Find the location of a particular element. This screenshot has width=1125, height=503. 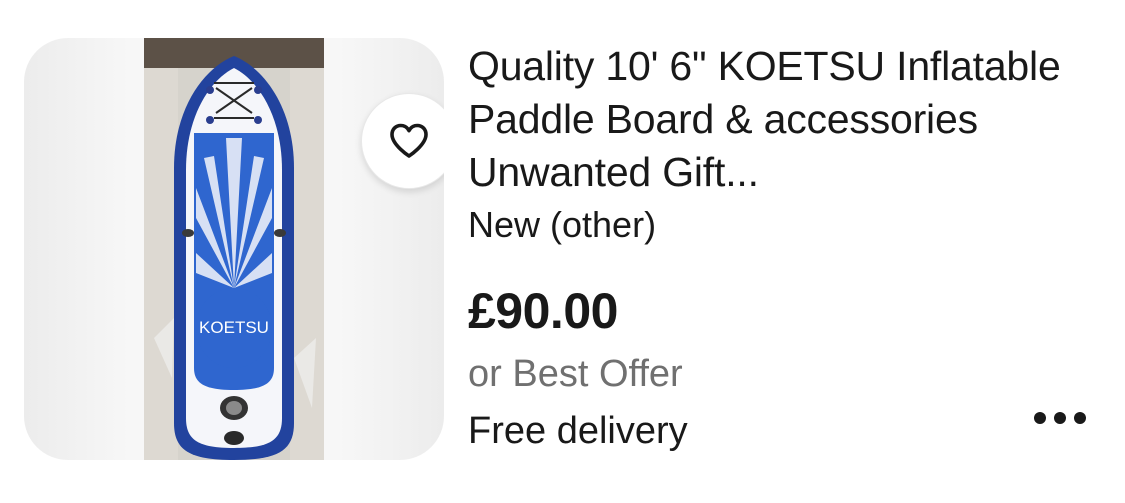

board-brand-text: KOETSU is located at coordinates (234, 327).